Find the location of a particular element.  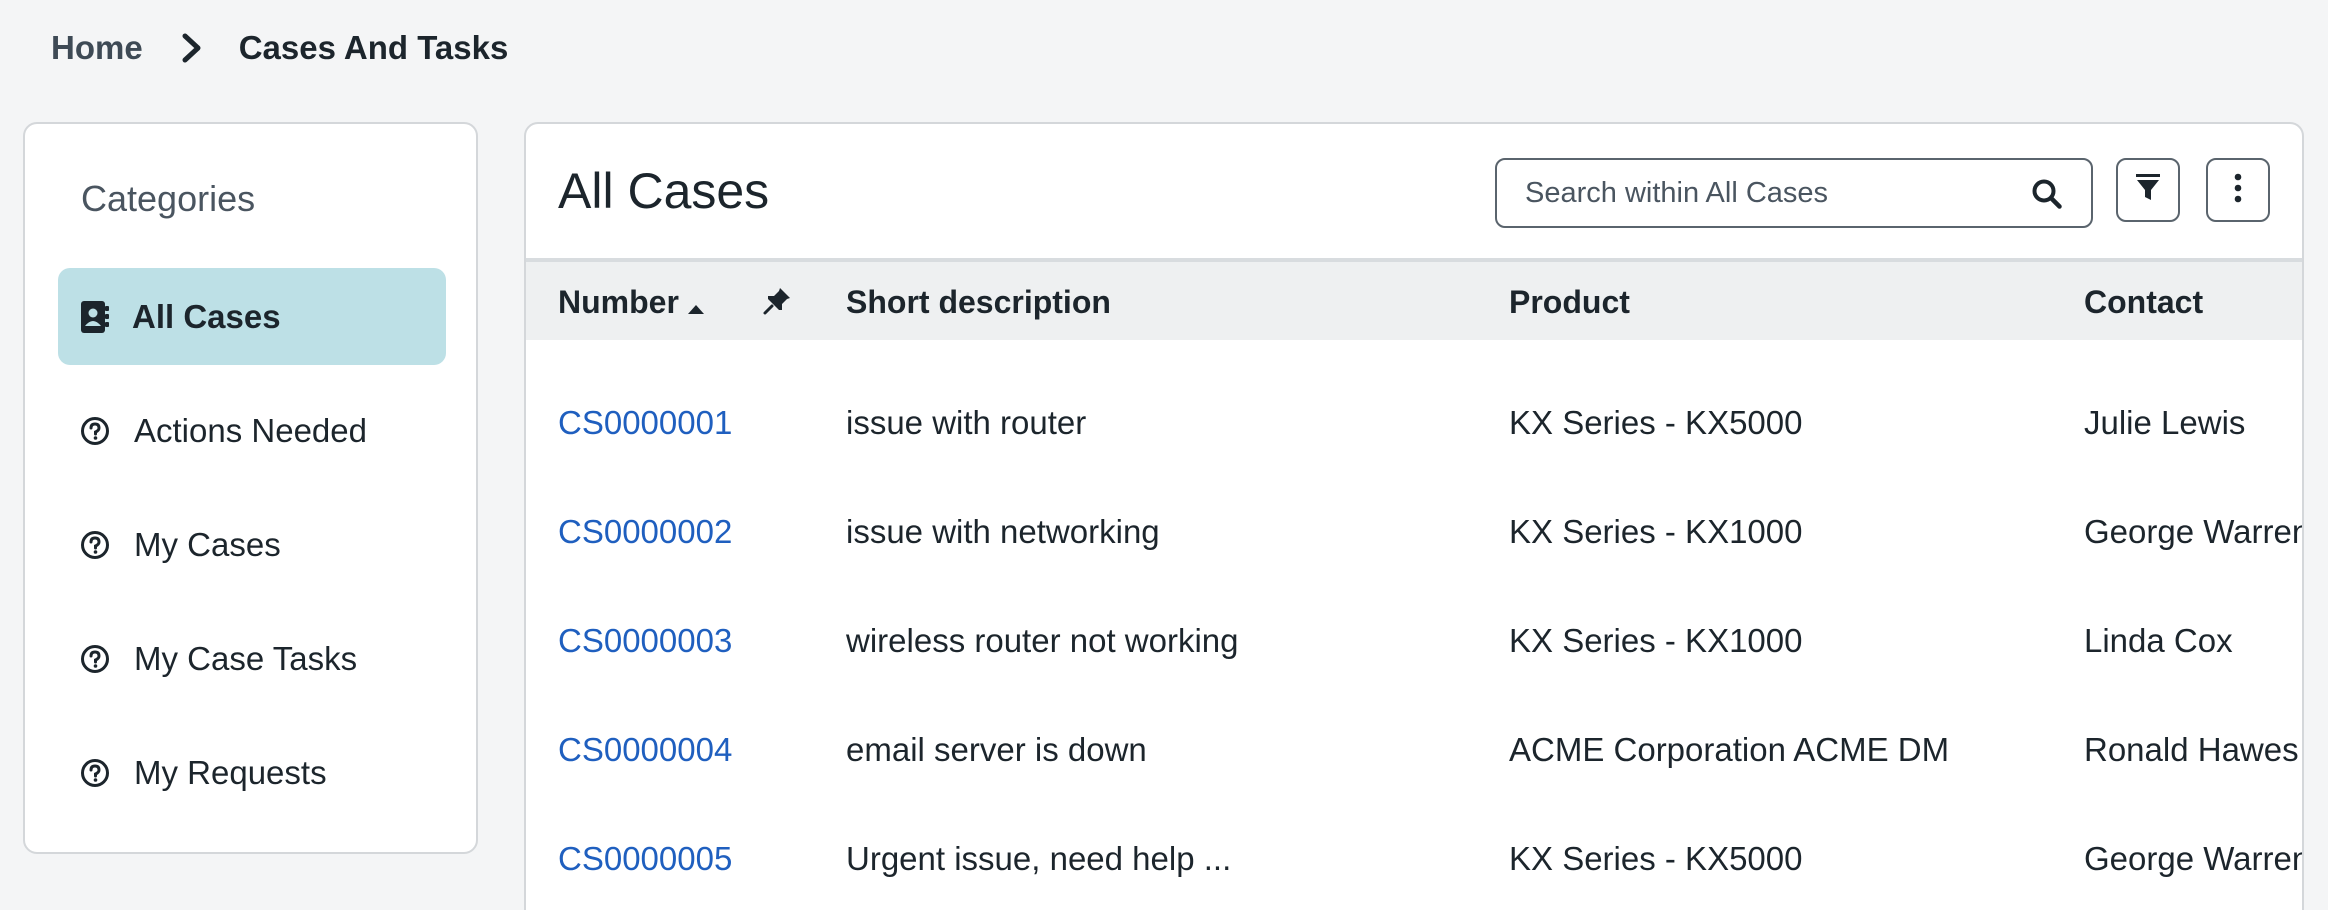

search-box is located at coordinates (1794, 193).